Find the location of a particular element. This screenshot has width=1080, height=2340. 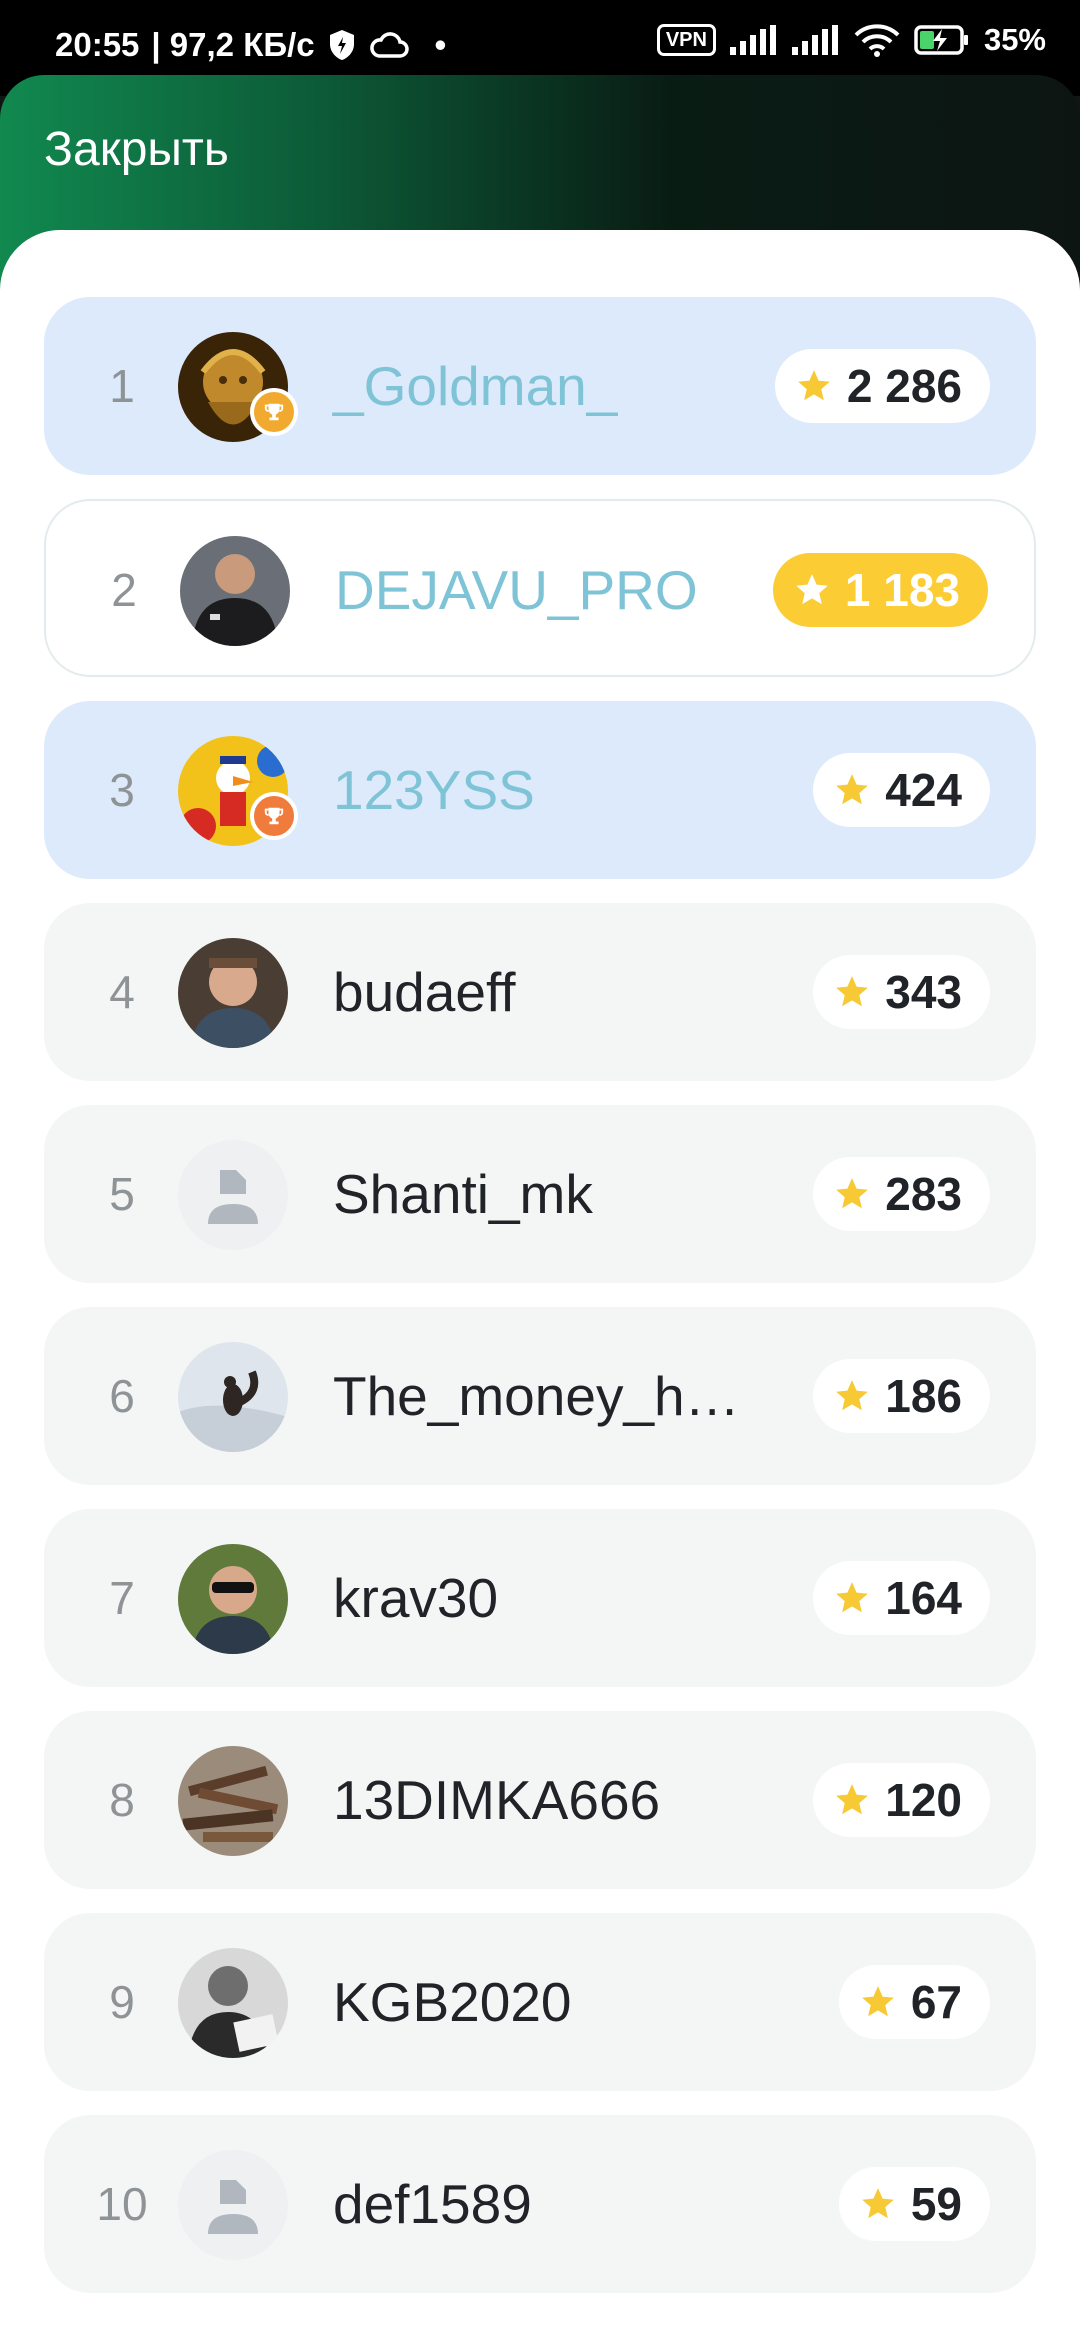

close-button: Закрыть is located at coordinates (136, 149).